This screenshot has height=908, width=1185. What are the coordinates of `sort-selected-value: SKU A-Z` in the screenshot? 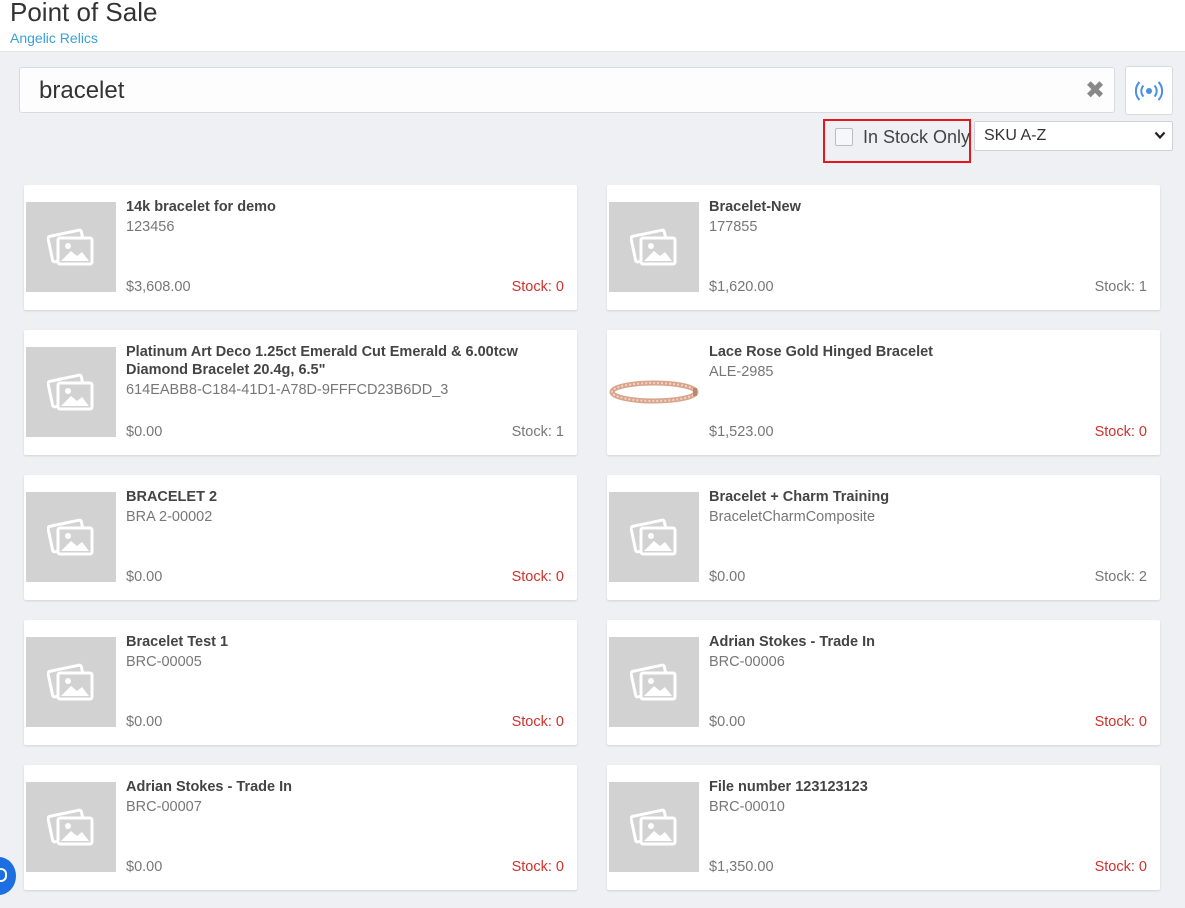 It's located at (1015, 135).